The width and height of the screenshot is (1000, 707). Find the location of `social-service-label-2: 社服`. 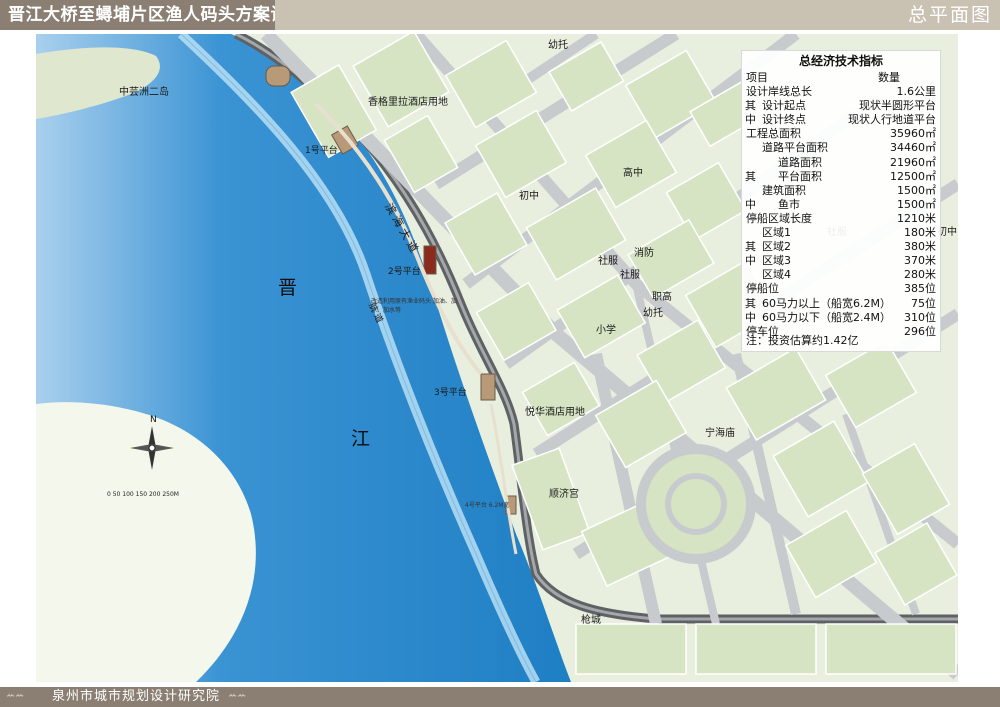

social-service-label-2: 社服 is located at coordinates (630, 275).